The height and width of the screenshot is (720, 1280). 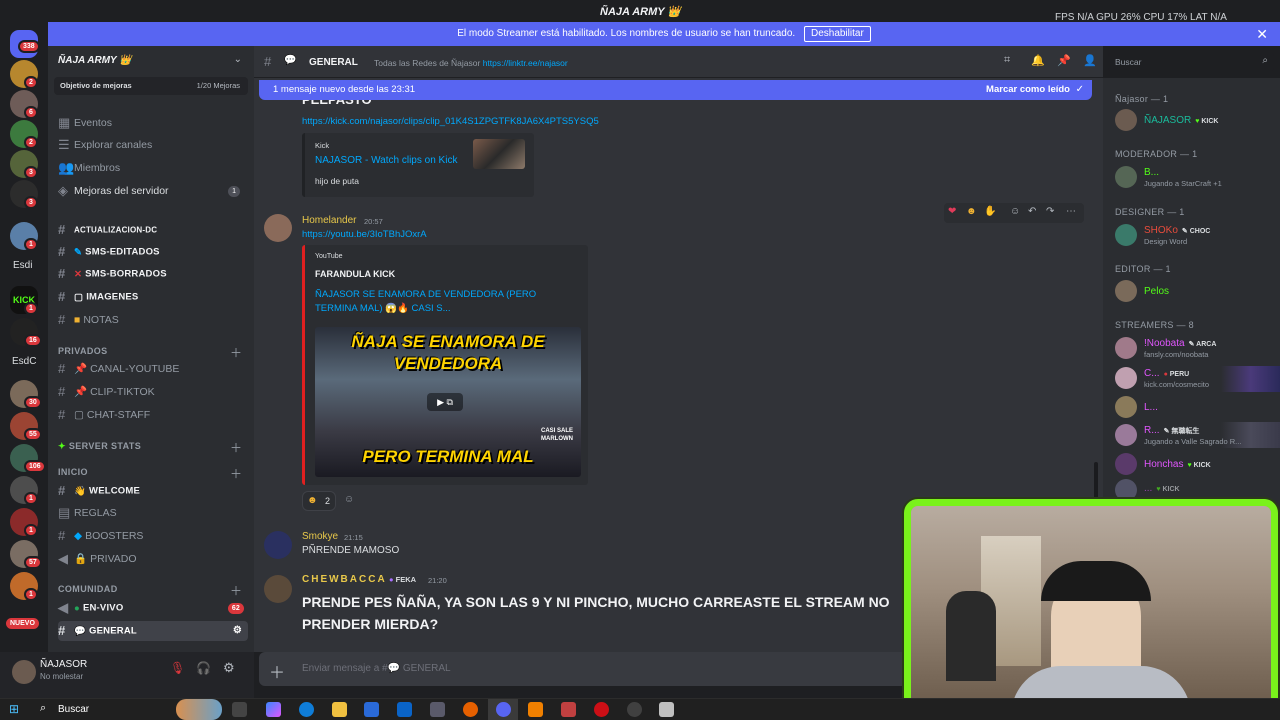 What do you see at coordinates (1096, 482) in the screenshot?
I see `scrollbar` at bounding box center [1096, 482].